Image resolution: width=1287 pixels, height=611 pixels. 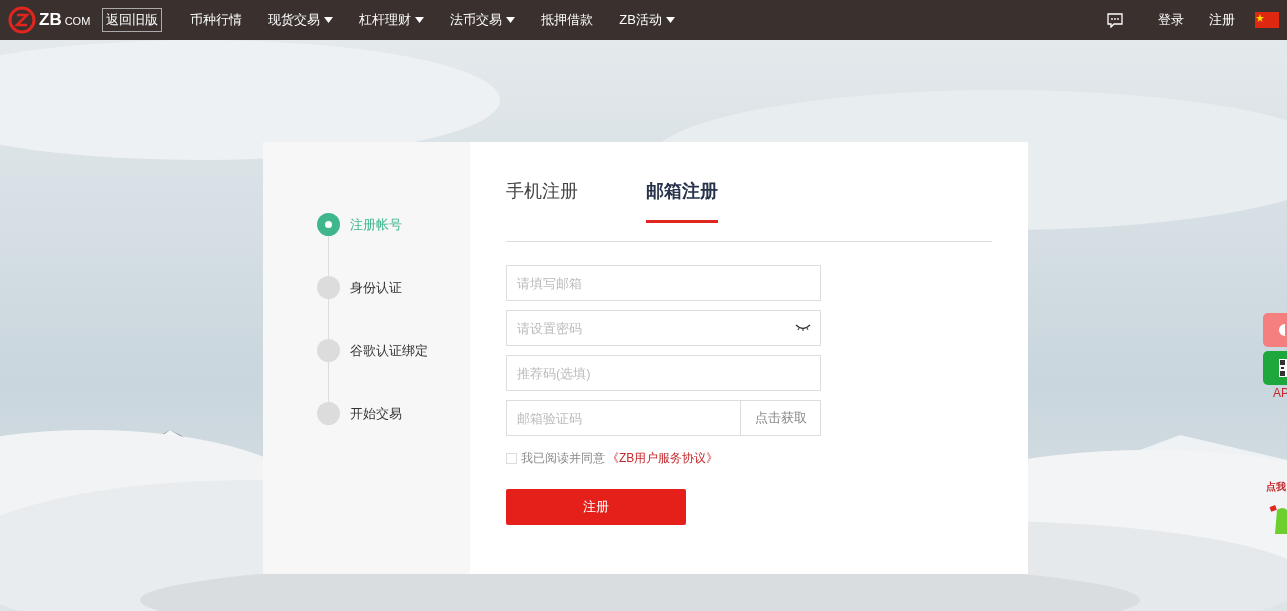 What do you see at coordinates (663, 458) in the screenshot?
I see `terms-link: 《ZB用户服务协议》` at bounding box center [663, 458].